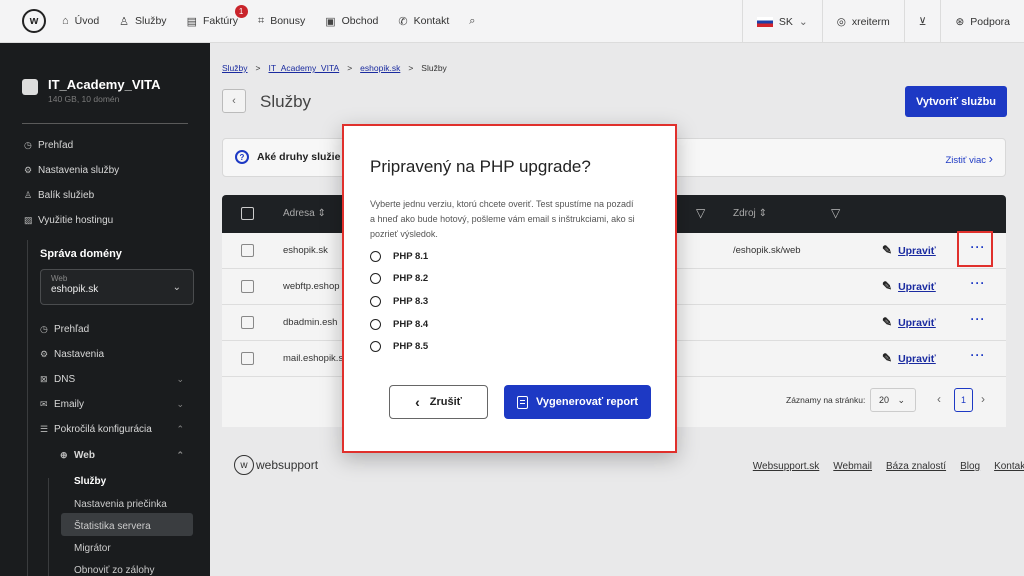 The width and height of the screenshot is (1024, 576). I want to click on nav-home: ⌂ Úvod, so click(80, 21).